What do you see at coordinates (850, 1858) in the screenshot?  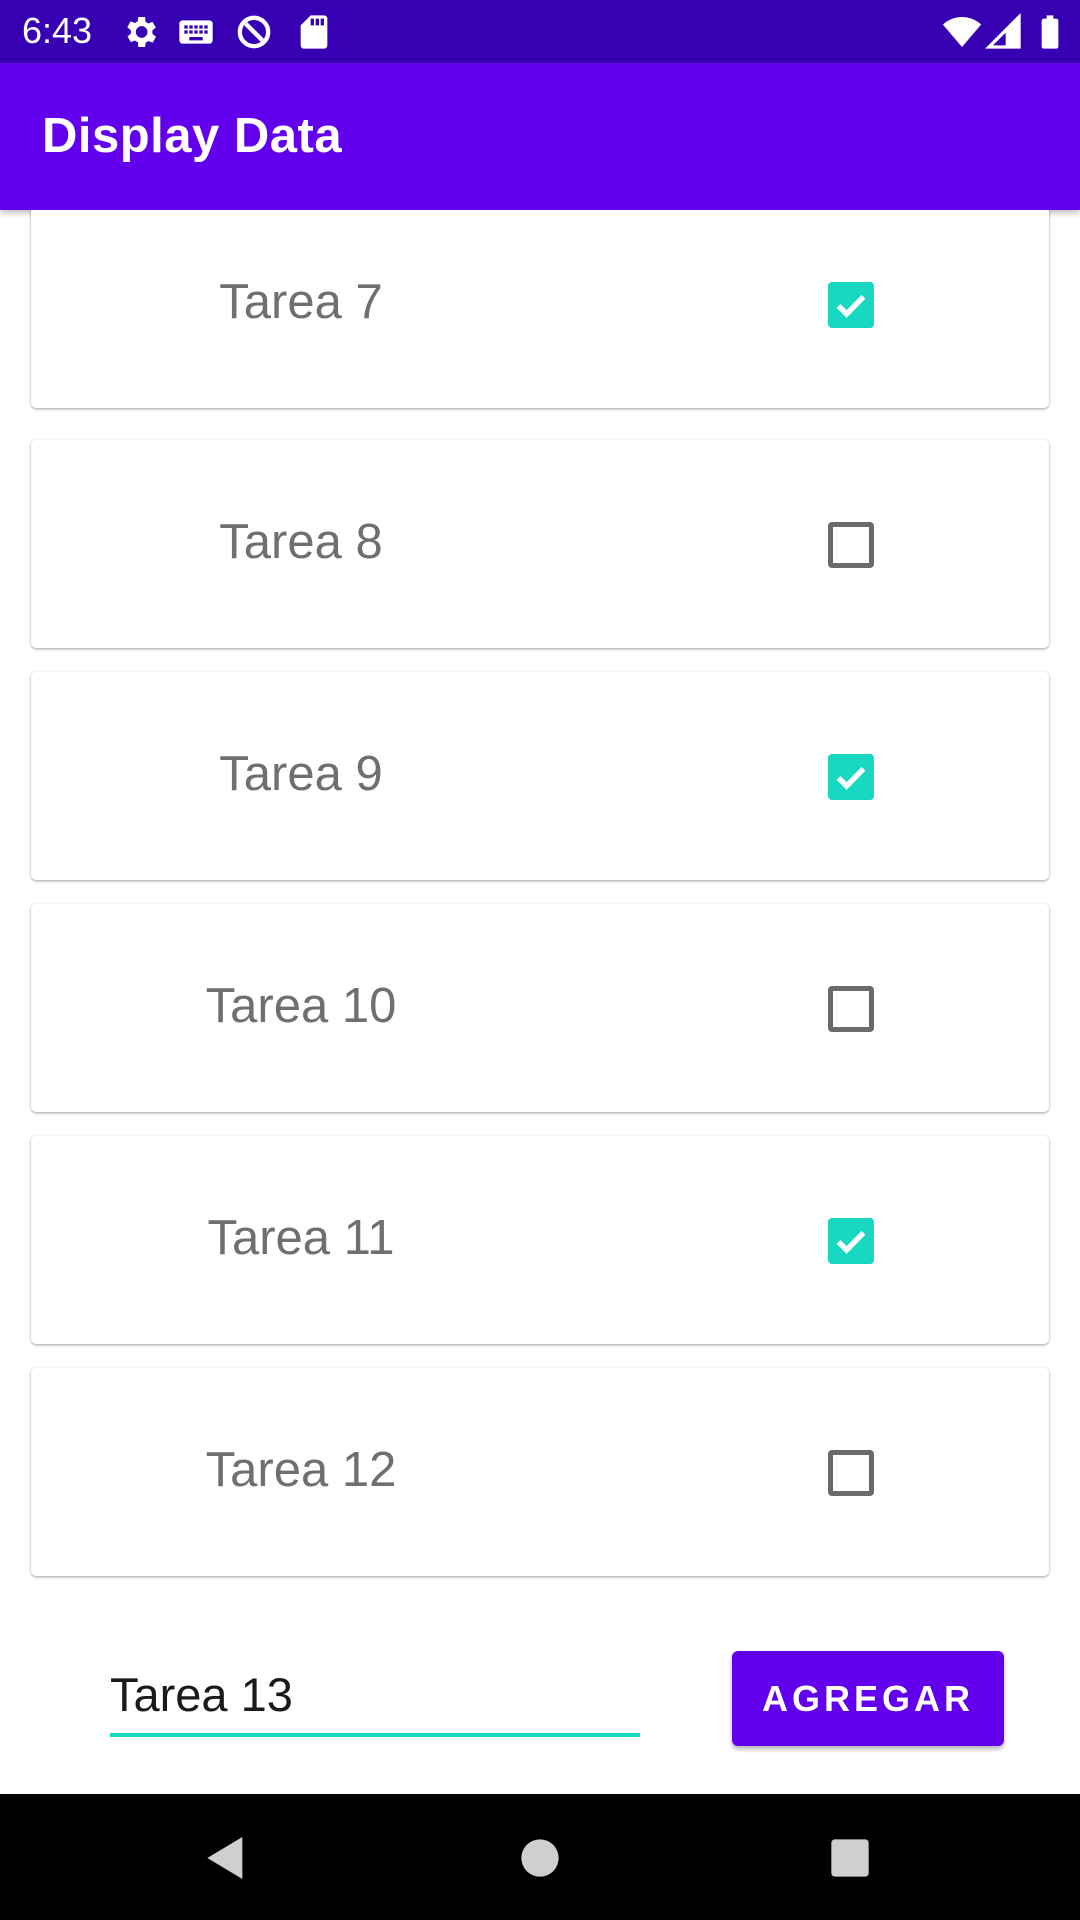 I see `recents-icon` at bounding box center [850, 1858].